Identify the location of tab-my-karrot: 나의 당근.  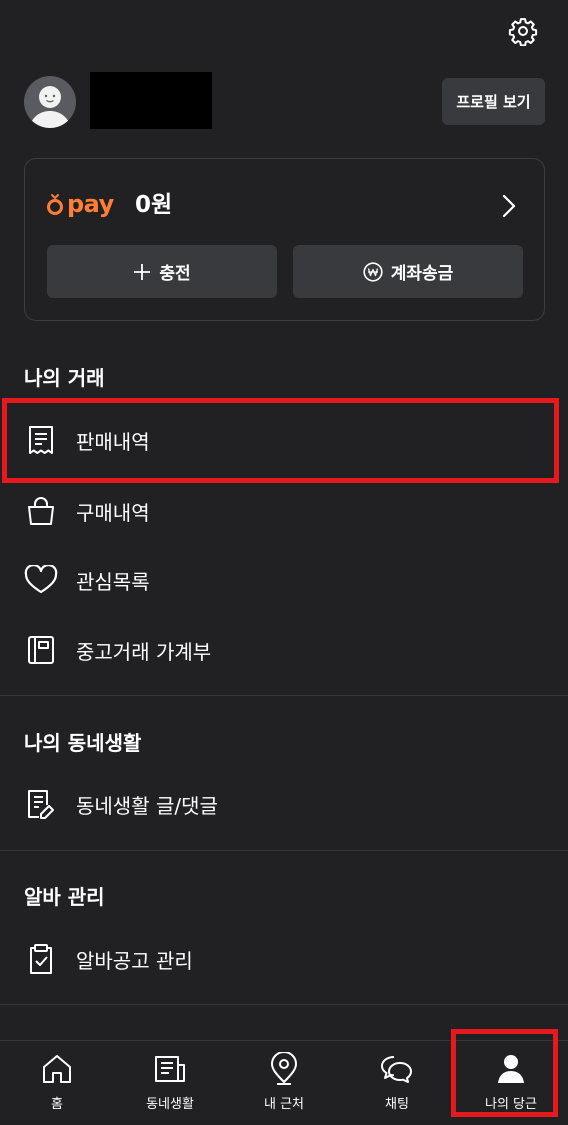
(511, 1083).